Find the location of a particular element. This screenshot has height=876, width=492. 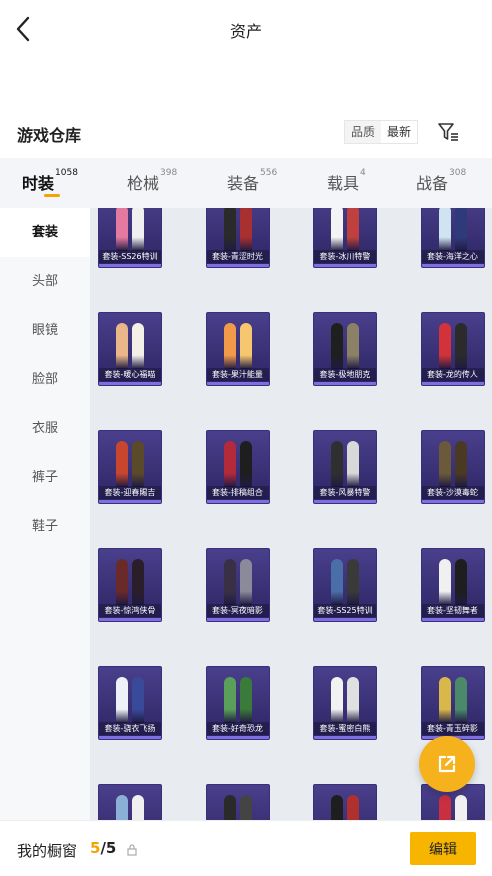

bottom-bar: 我的橱窗 5/5 编辑 is located at coordinates (246, 848).